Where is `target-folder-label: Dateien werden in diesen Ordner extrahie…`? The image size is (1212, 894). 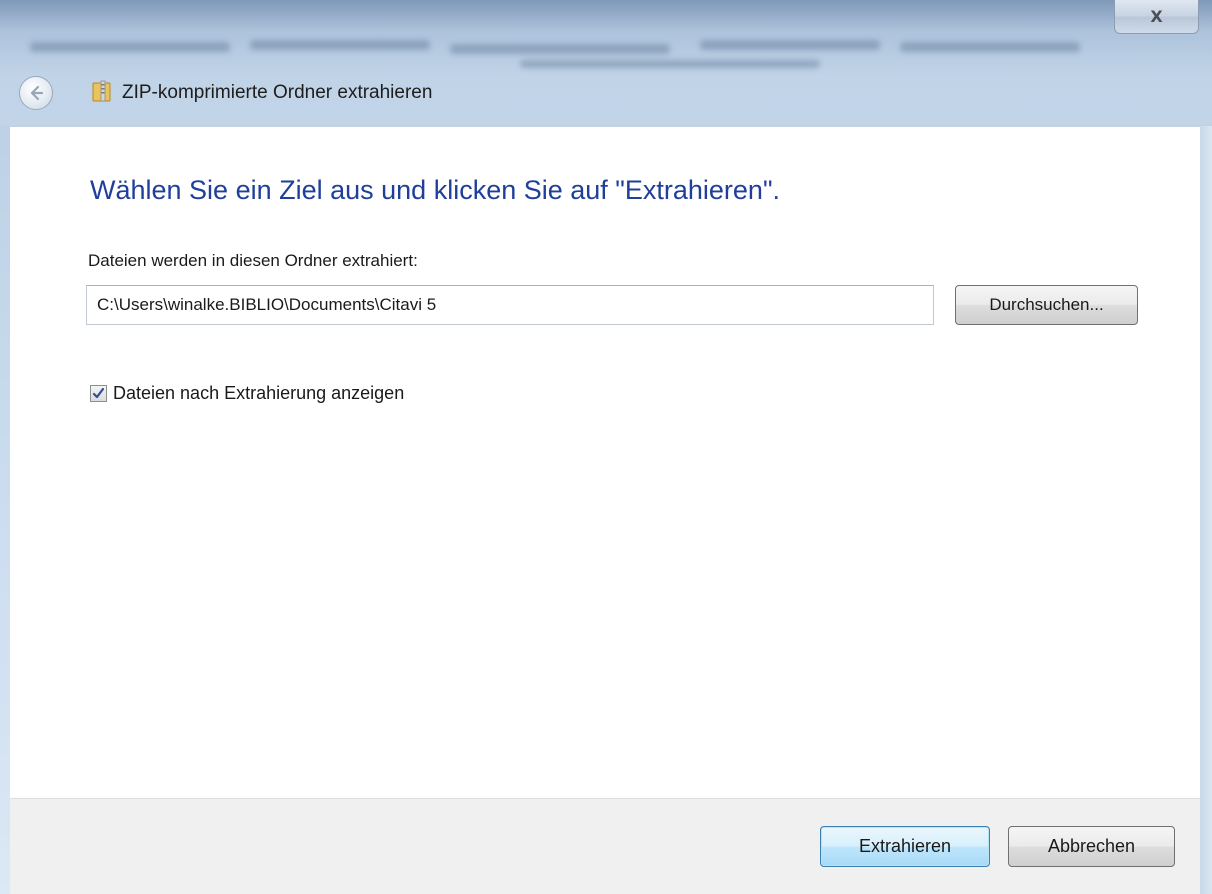 target-folder-label: Dateien werden in diesen Ordner extrahie… is located at coordinates (253, 260).